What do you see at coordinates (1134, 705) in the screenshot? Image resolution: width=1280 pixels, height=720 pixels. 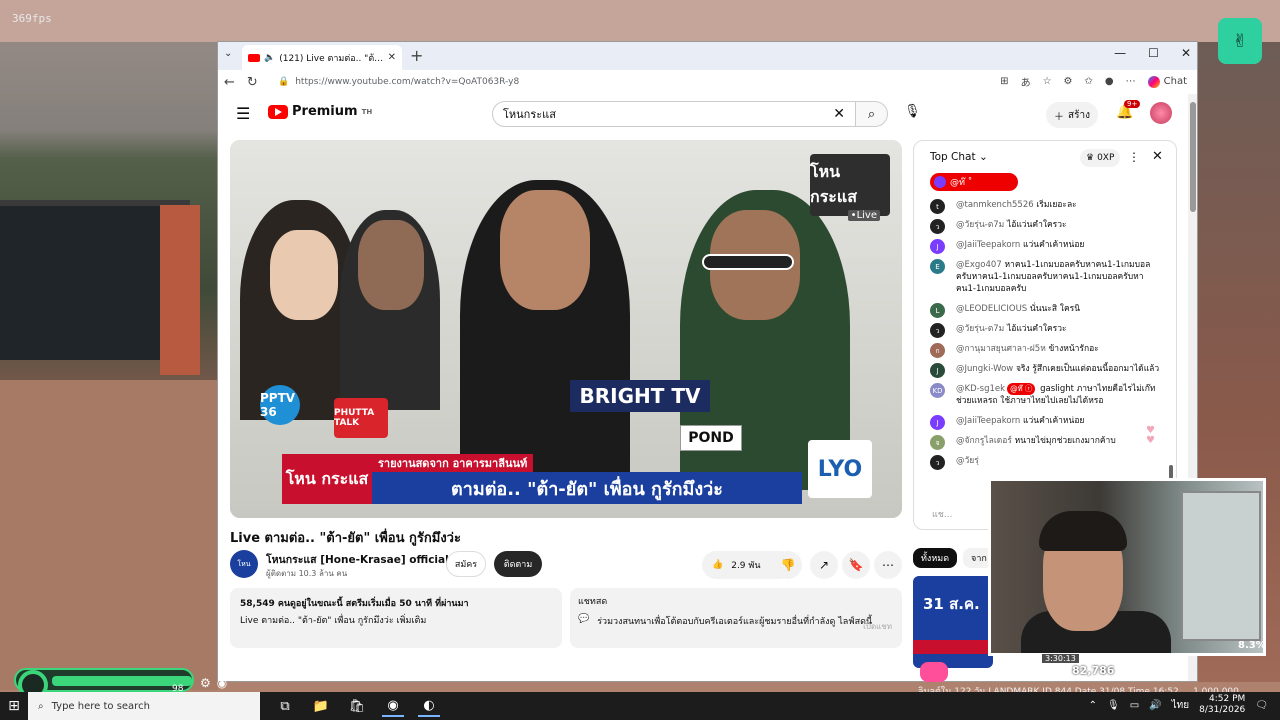 I see `network-icon: ▭` at bounding box center [1134, 705].